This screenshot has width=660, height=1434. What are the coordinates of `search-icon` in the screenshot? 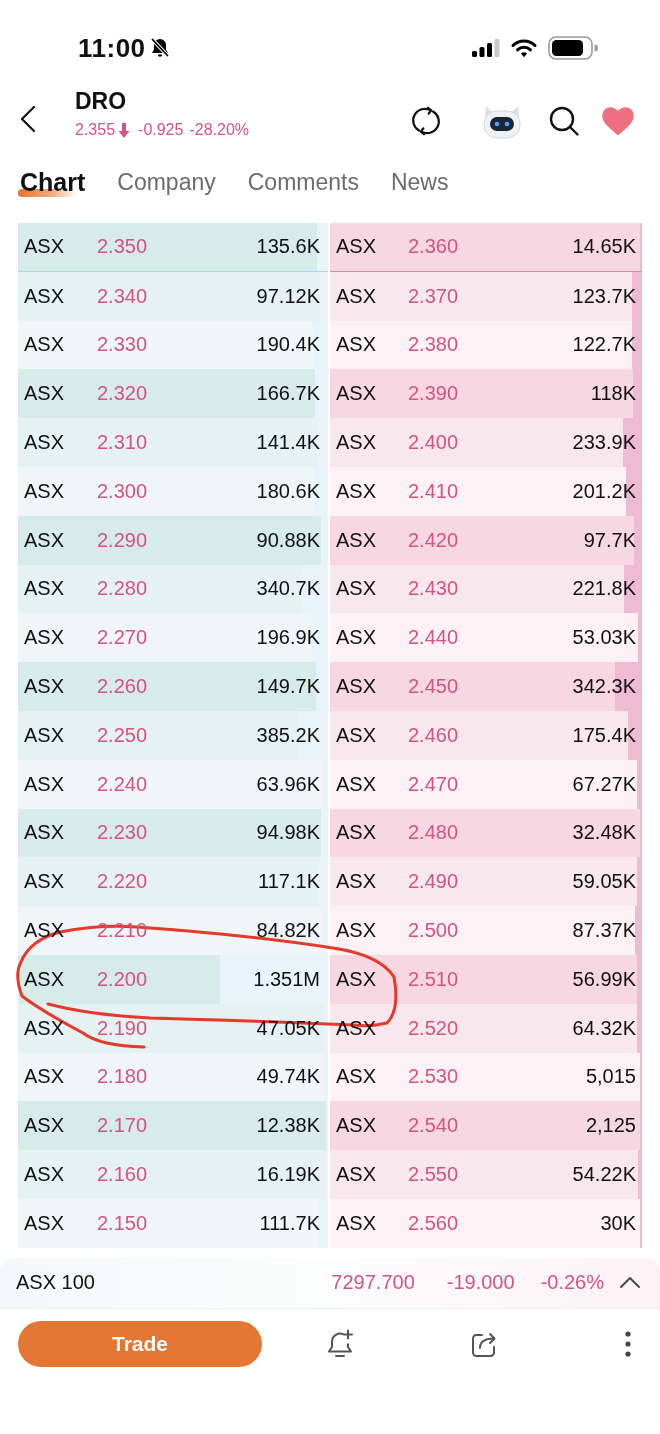 It's located at (564, 121).